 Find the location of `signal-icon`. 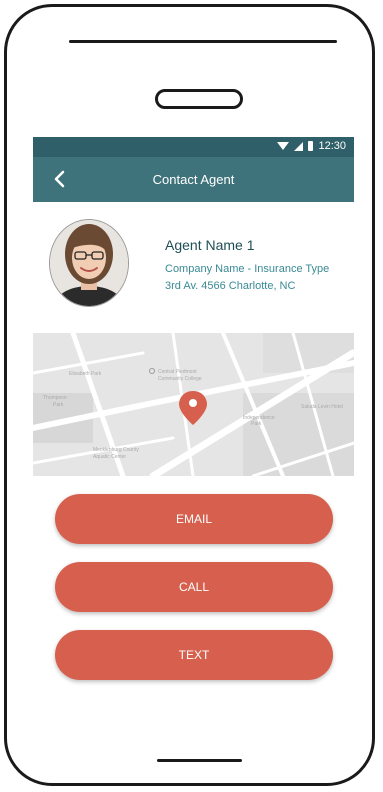

signal-icon is located at coordinates (299, 146).